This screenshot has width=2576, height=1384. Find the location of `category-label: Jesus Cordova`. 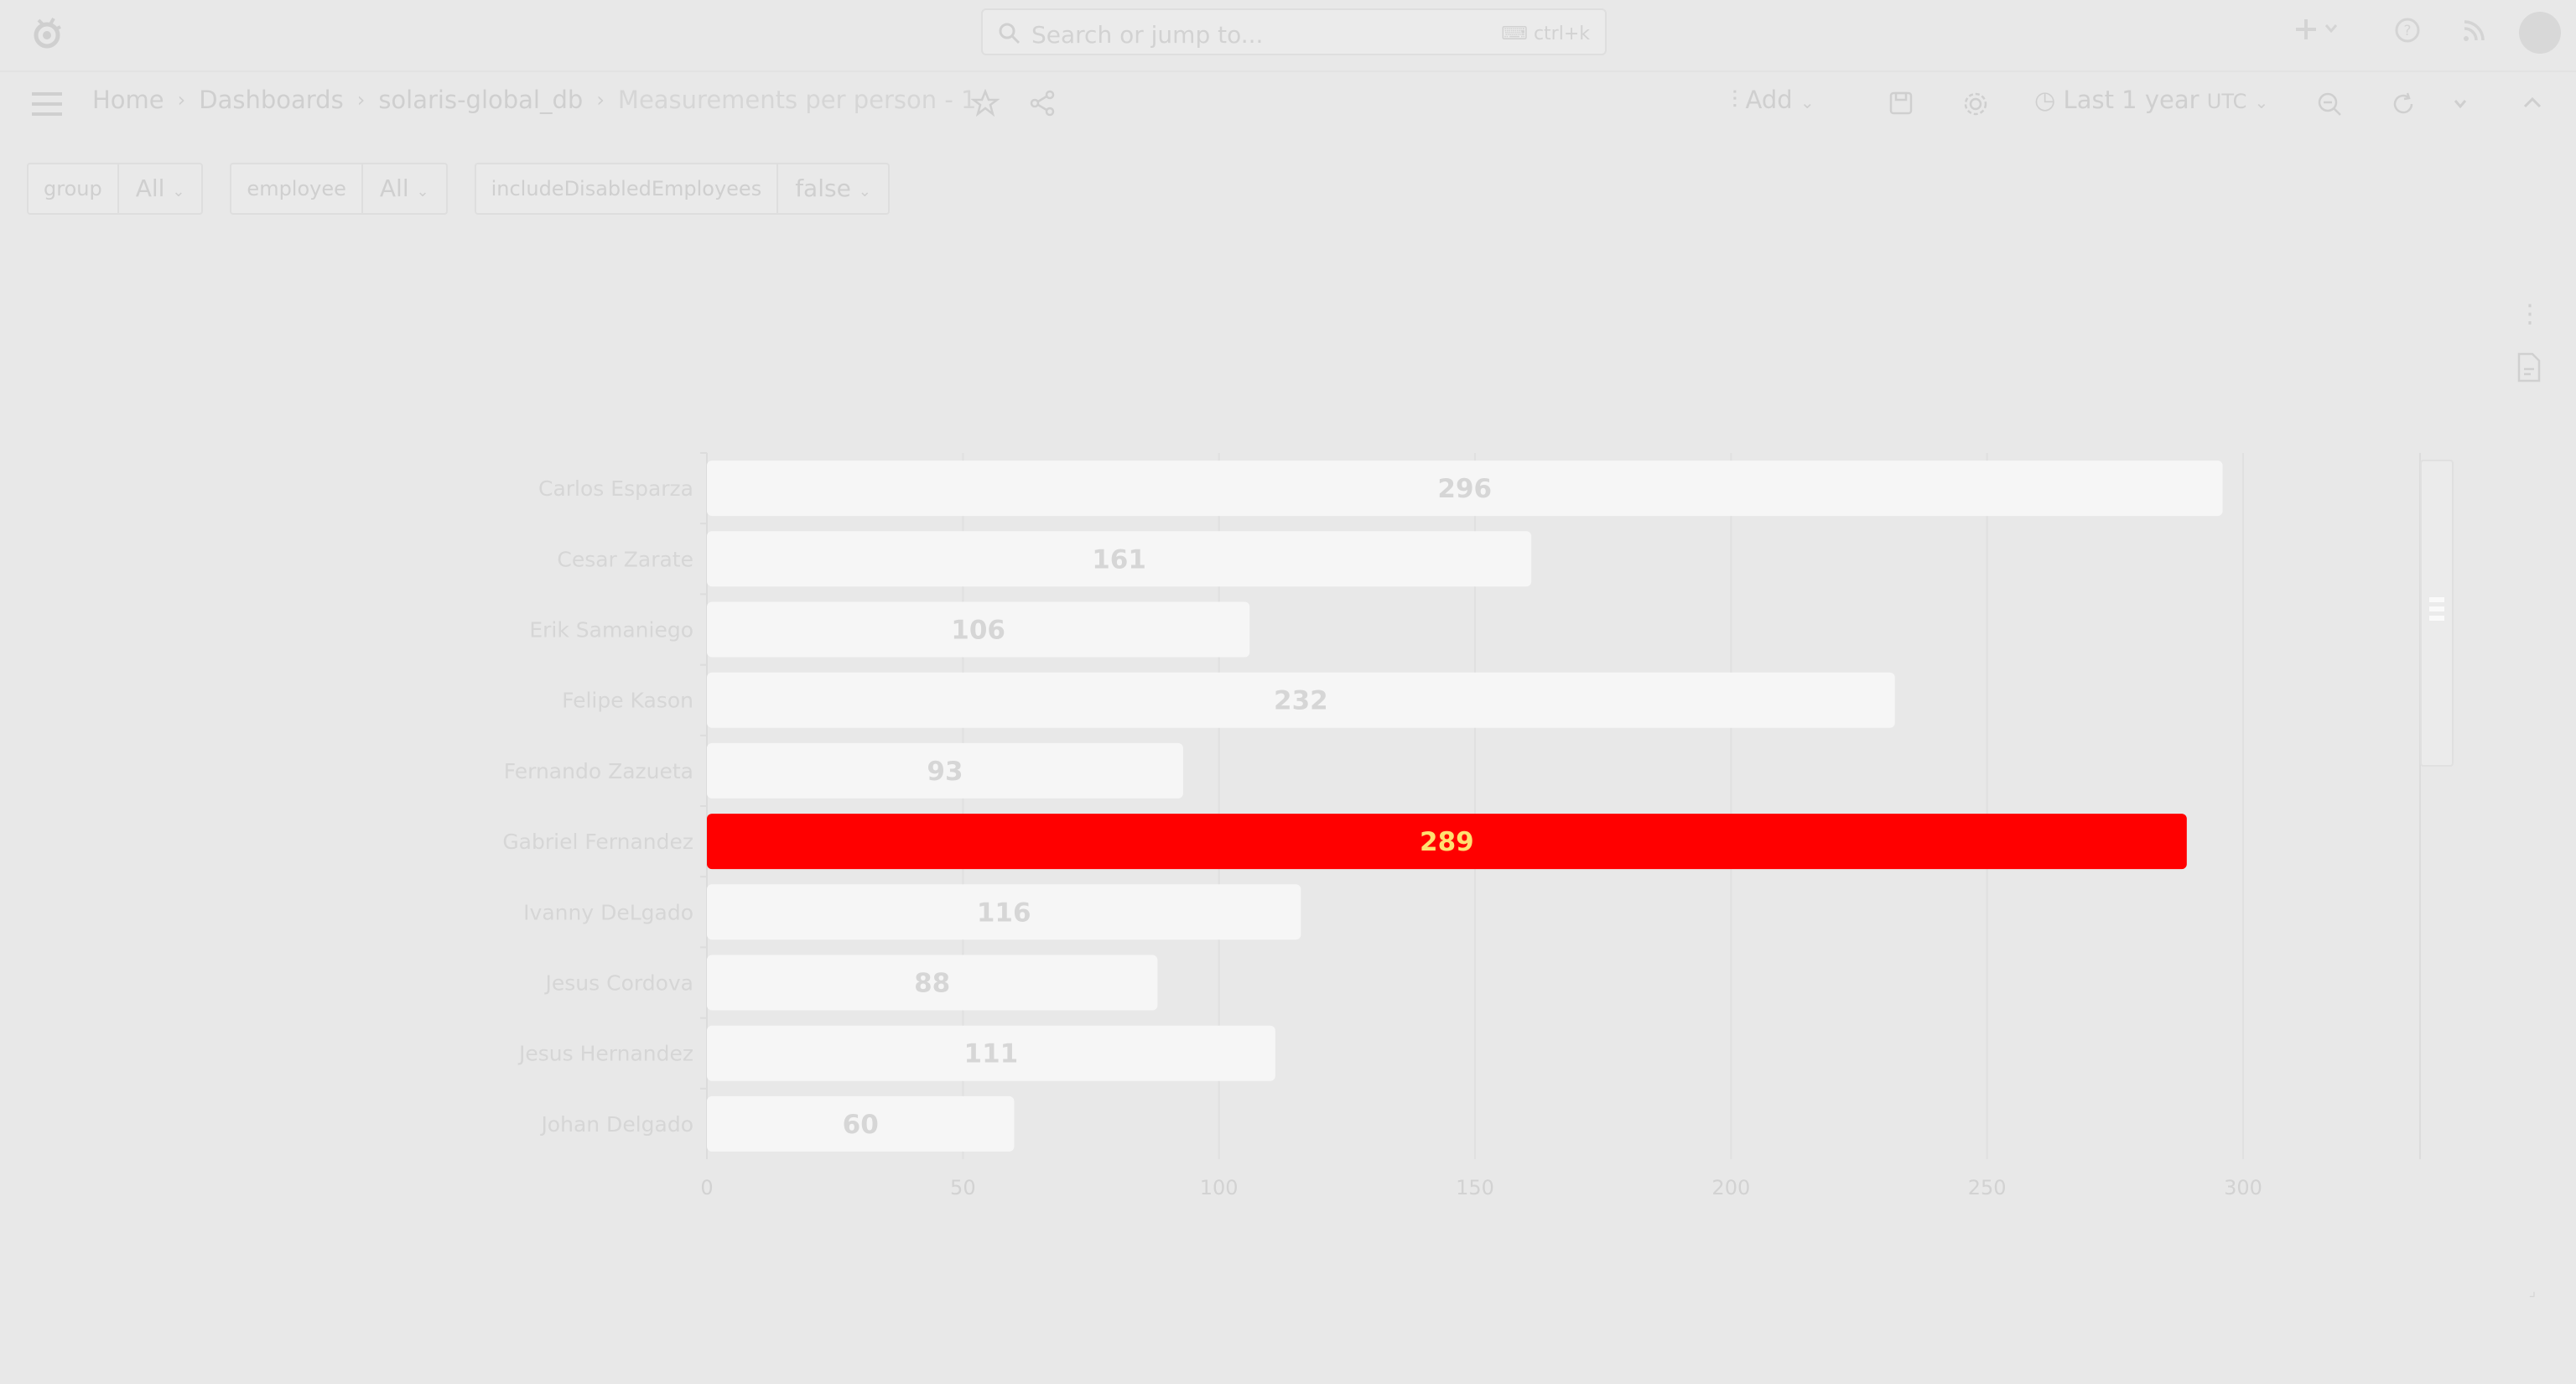

category-label: Jesus Cordova is located at coordinates (618, 983).